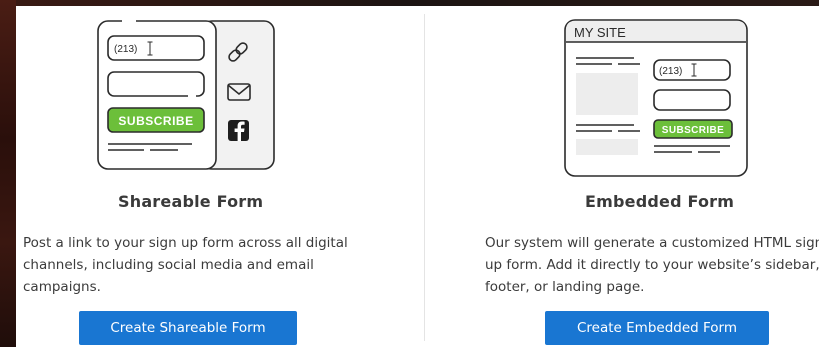  I want to click on shareable-form-title: Shareable Form, so click(191, 201).